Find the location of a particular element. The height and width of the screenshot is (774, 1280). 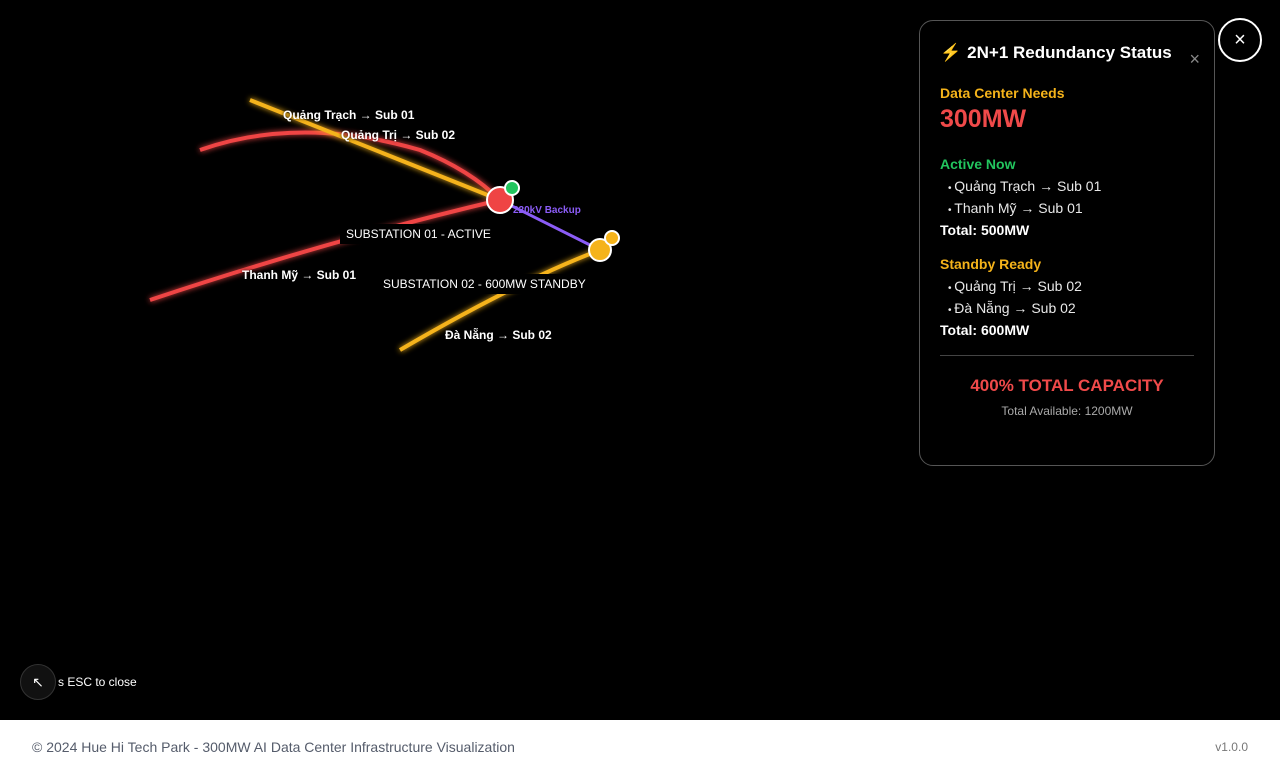

label-da-nang: Đà Nẵng → Sub 02 is located at coordinates (498, 335).